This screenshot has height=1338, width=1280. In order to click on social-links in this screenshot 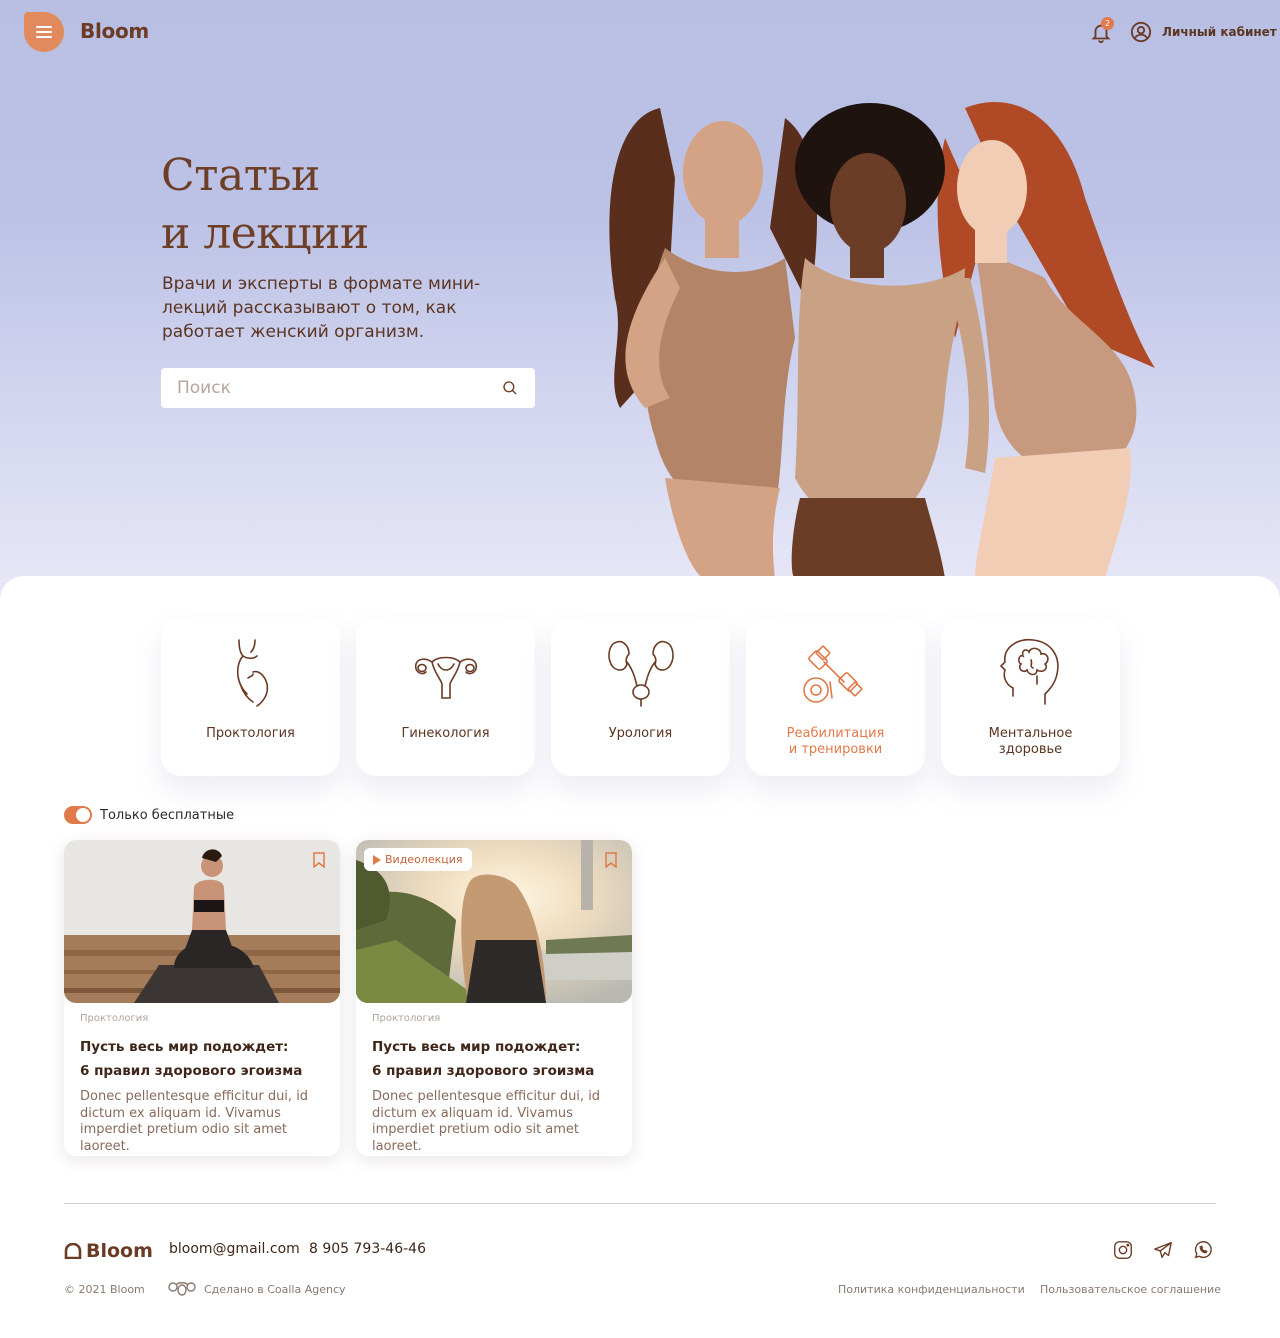, I will do `click(1163, 1250)`.